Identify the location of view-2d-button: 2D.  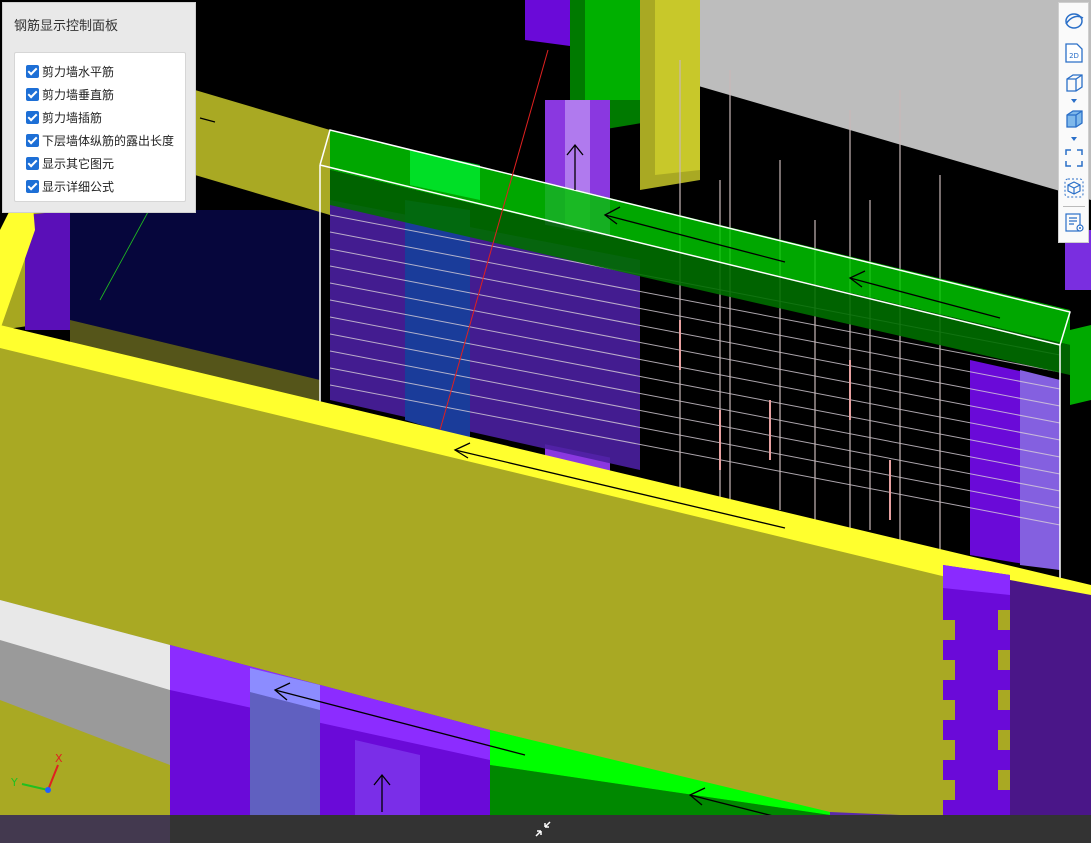
(1074, 53).